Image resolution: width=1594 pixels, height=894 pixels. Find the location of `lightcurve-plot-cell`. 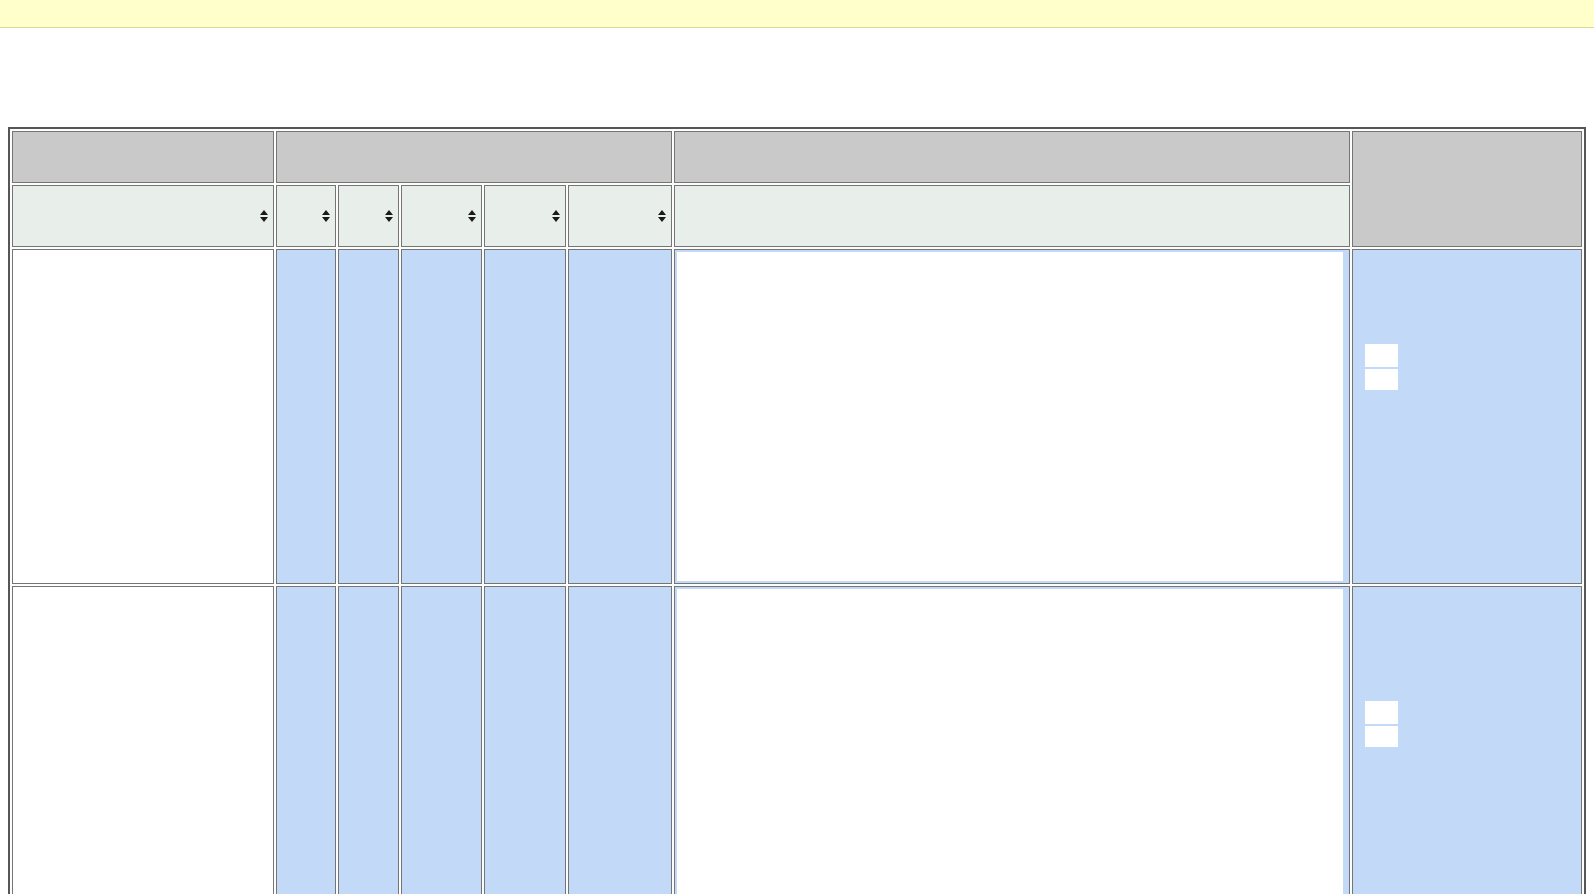

lightcurve-plot-cell is located at coordinates (1012, 740).